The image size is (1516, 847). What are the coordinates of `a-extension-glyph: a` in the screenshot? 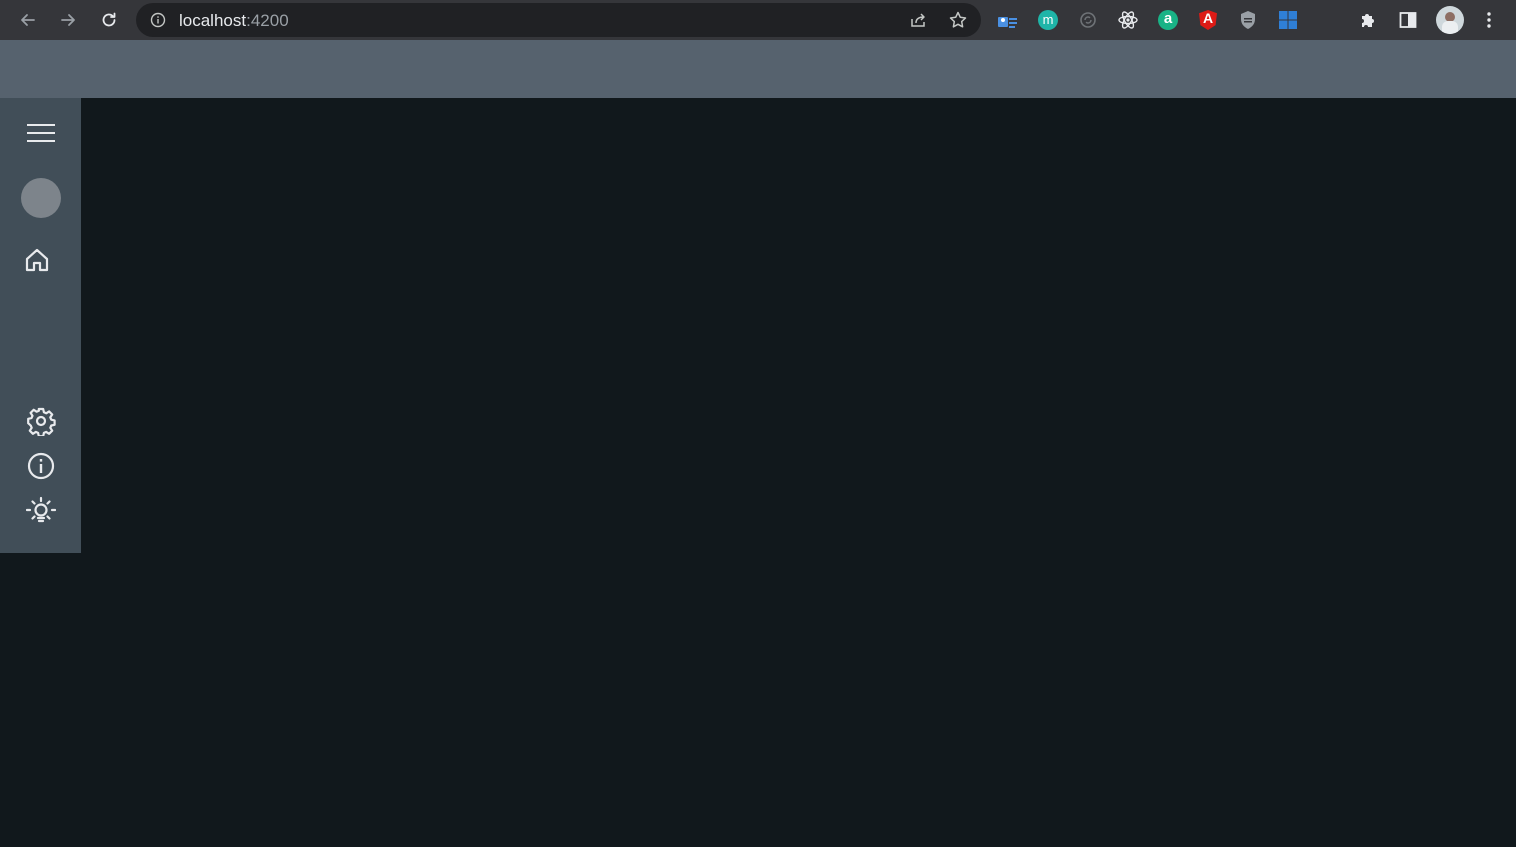 It's located at (1168, 20).